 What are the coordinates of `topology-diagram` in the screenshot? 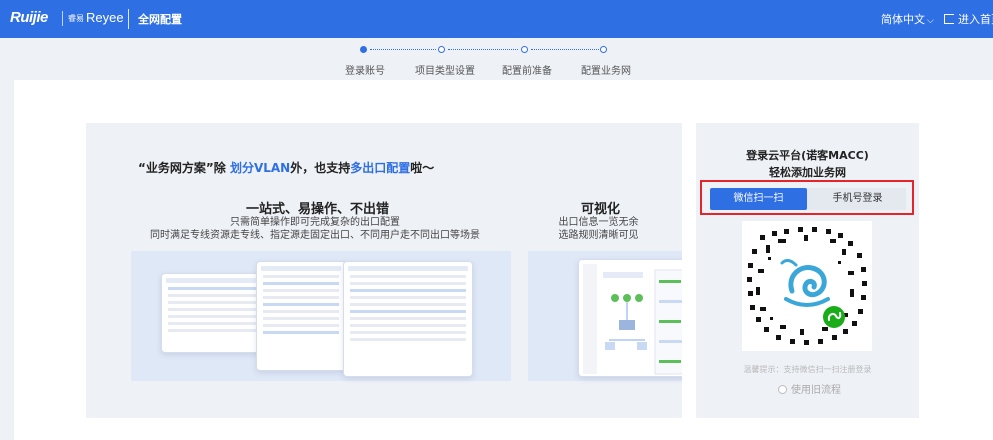 It's located at (632, 319).